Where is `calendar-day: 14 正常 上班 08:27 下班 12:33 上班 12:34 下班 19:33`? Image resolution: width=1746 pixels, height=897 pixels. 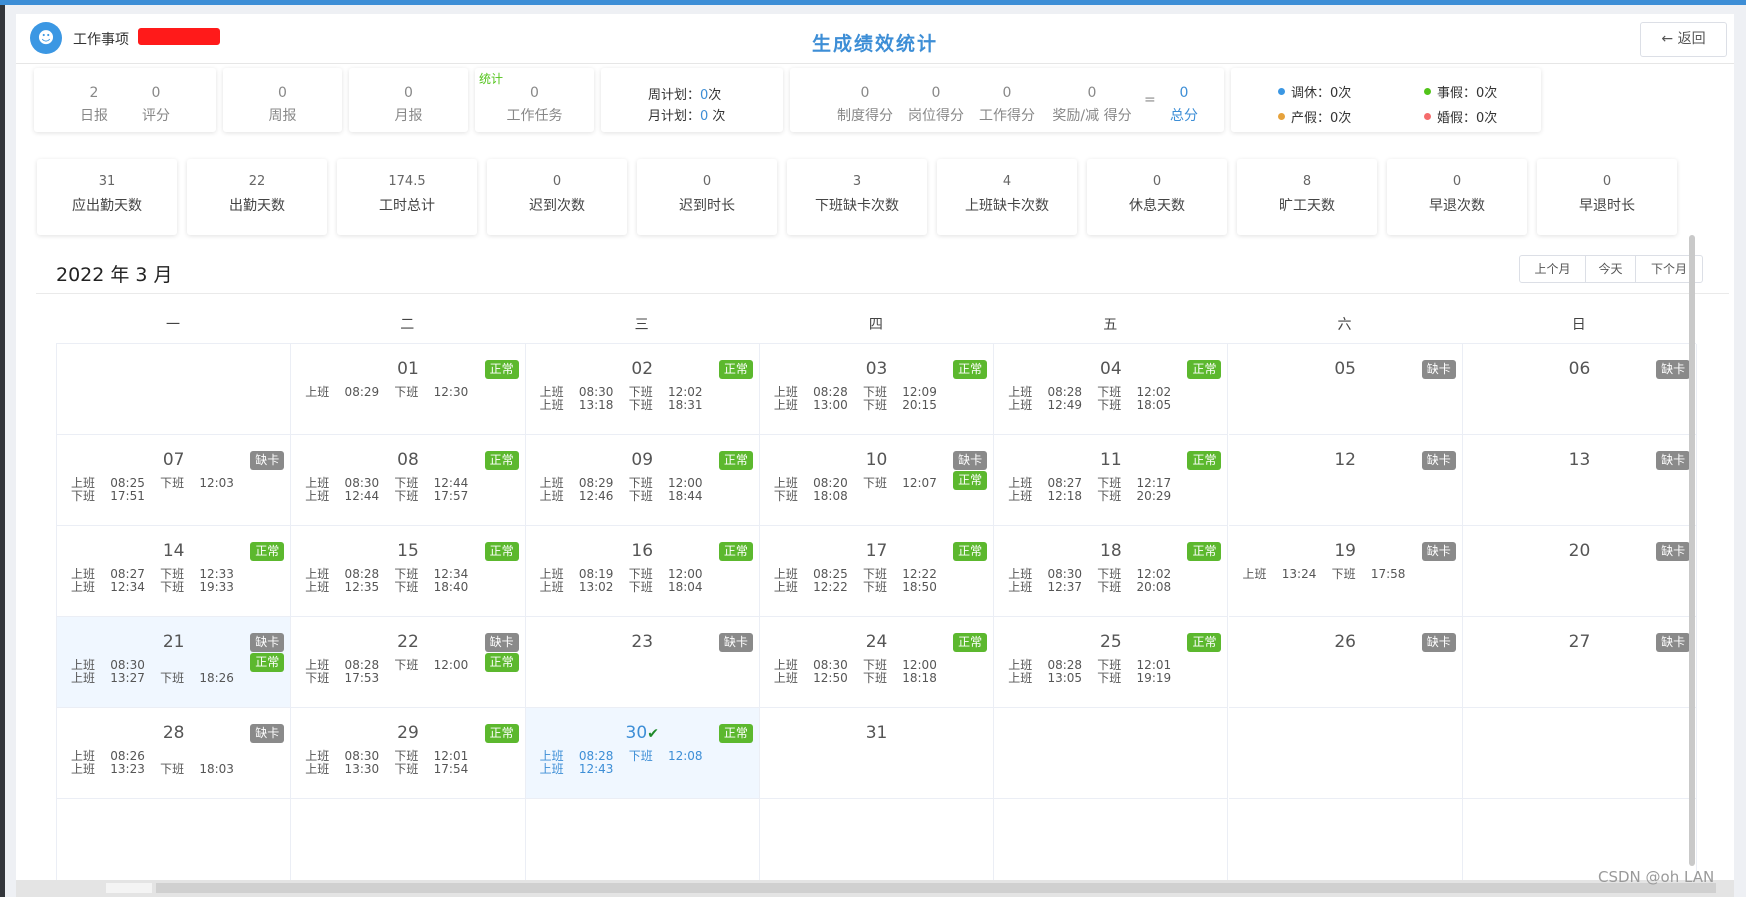
calendar-day: 14 正常 上班 08:27 下班 12:33 上班 12:34 下班 19:33 is located at coordinates (174, 571).